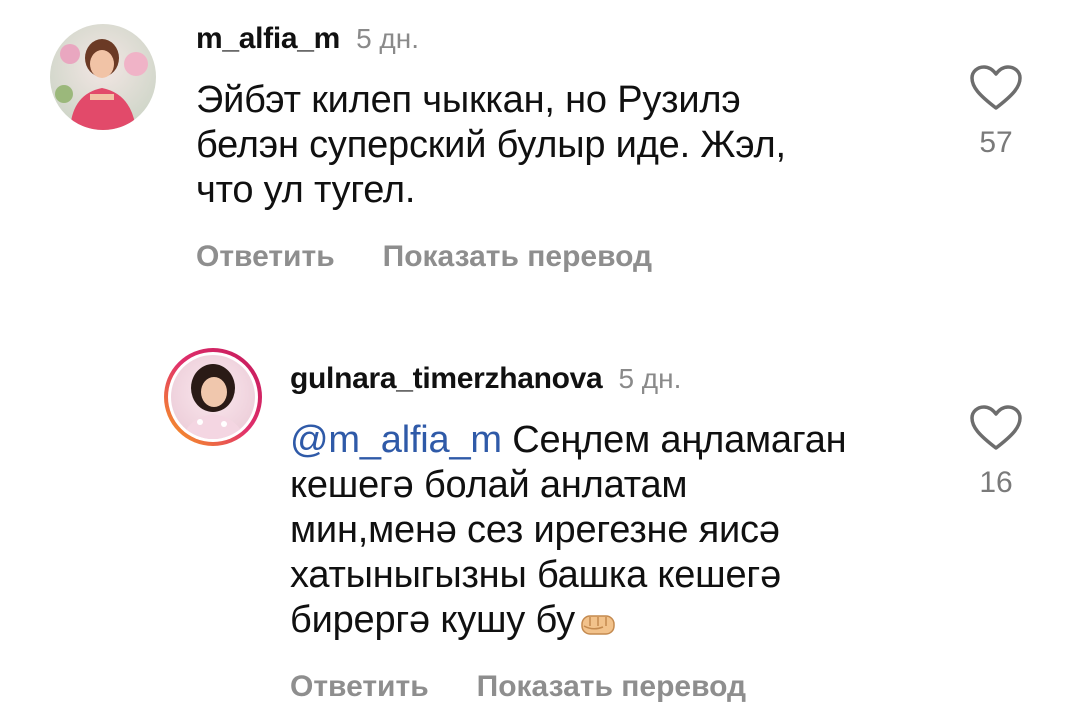 The image size is (1080, 708). I want to click on comment-username: m_alfia_m, so click(268, 38).